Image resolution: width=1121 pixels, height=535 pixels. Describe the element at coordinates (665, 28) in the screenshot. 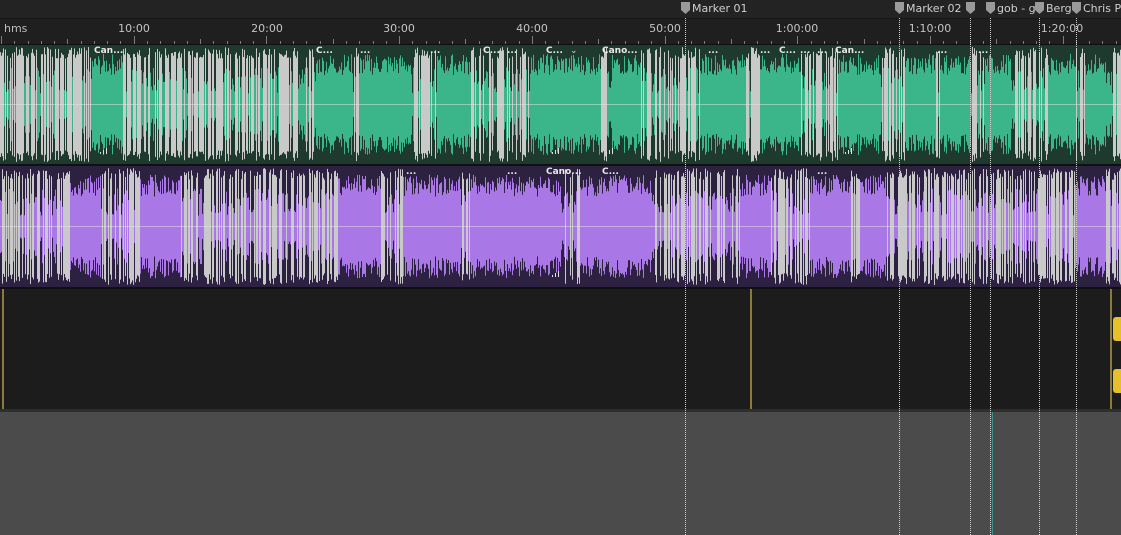

I see `ruler-time-label: 50:00` at that location.